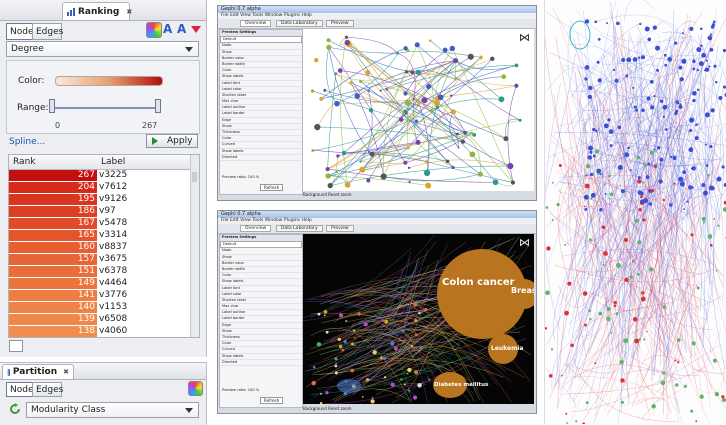 The width and height of the screenshot is (726, 425). I want to click on rank-value: 204, so click(53, 187).